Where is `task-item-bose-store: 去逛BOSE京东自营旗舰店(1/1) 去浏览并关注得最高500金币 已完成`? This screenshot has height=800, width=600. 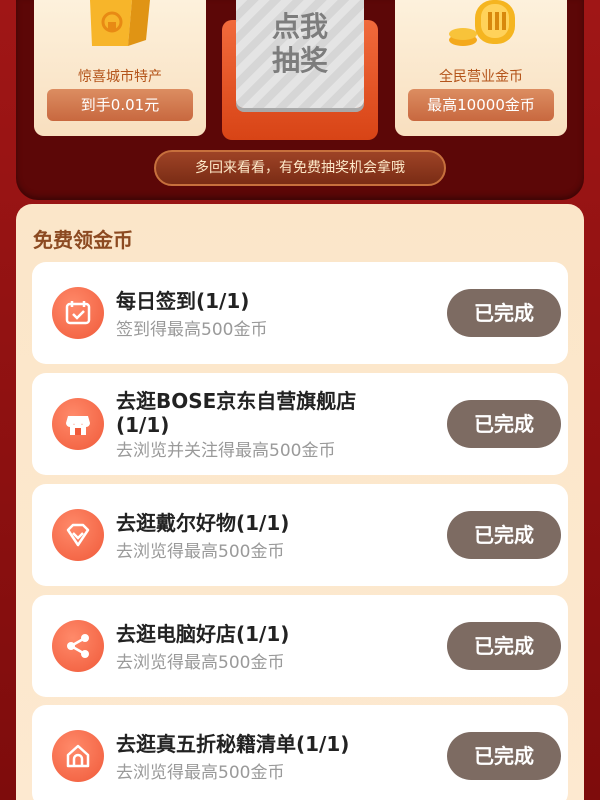 task-item-bose-store: 去逛BOSE京东自营旗舰店(1/1) 去浏览并关注得最高500金币 已完成 is located at coordinates (300, 424).